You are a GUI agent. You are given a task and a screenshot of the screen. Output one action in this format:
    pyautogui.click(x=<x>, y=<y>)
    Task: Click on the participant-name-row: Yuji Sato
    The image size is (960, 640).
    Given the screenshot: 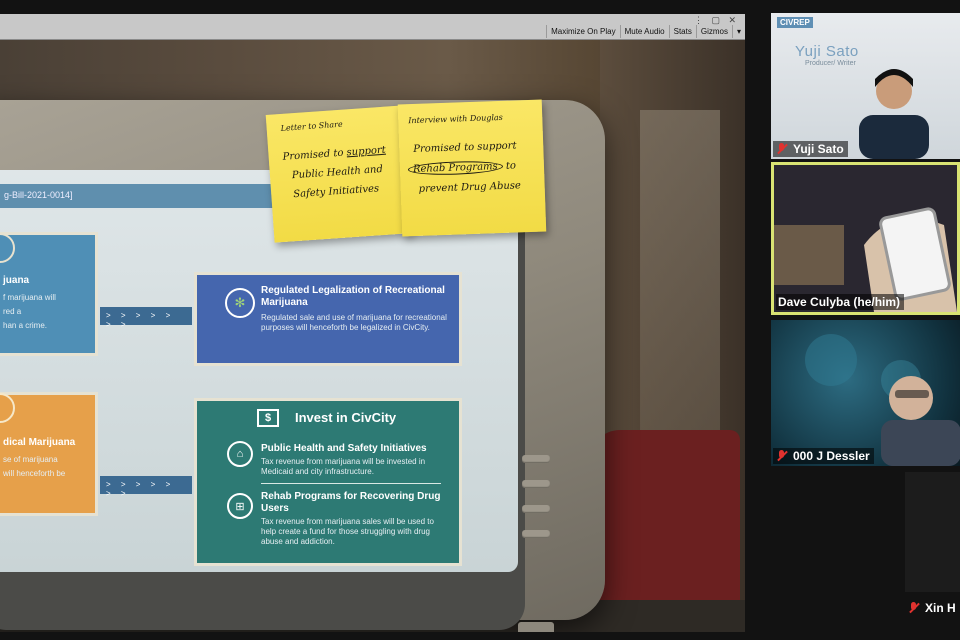 What is the action you would take?
    pyautogui.click(x=810, y=149)
    